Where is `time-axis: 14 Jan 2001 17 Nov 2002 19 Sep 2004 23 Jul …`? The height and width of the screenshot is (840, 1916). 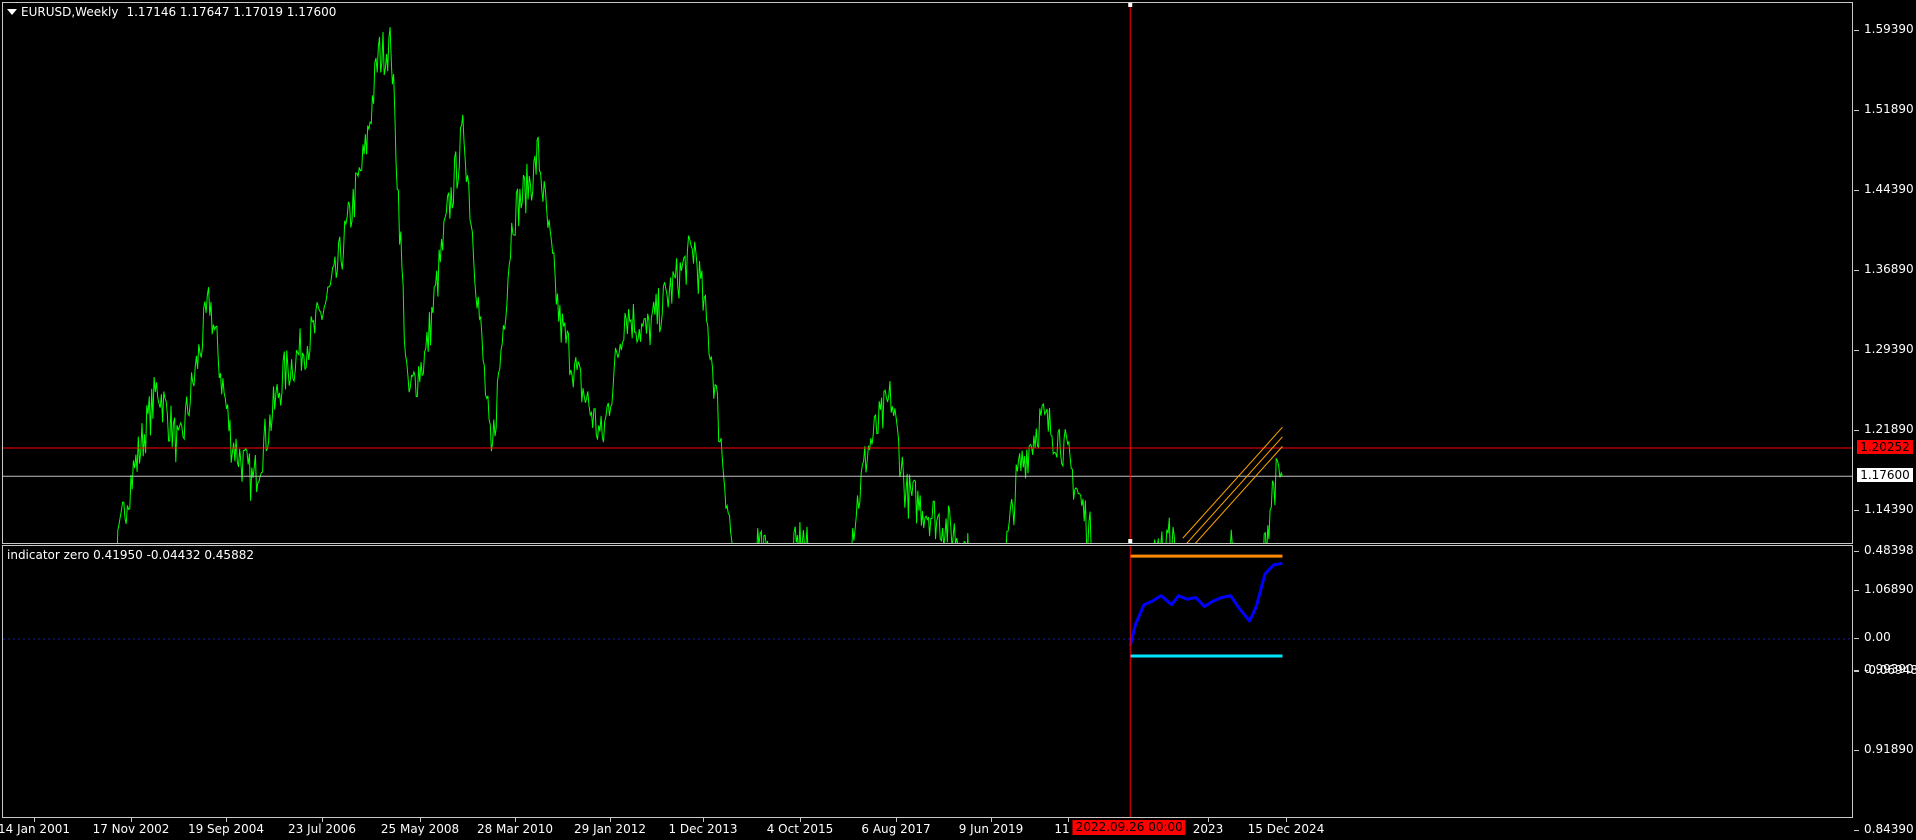
time-axis: 14 Jan 2001 17 Nov 2002 19 Sep 2004 23 Jul … is located at coordinates (926, 829).